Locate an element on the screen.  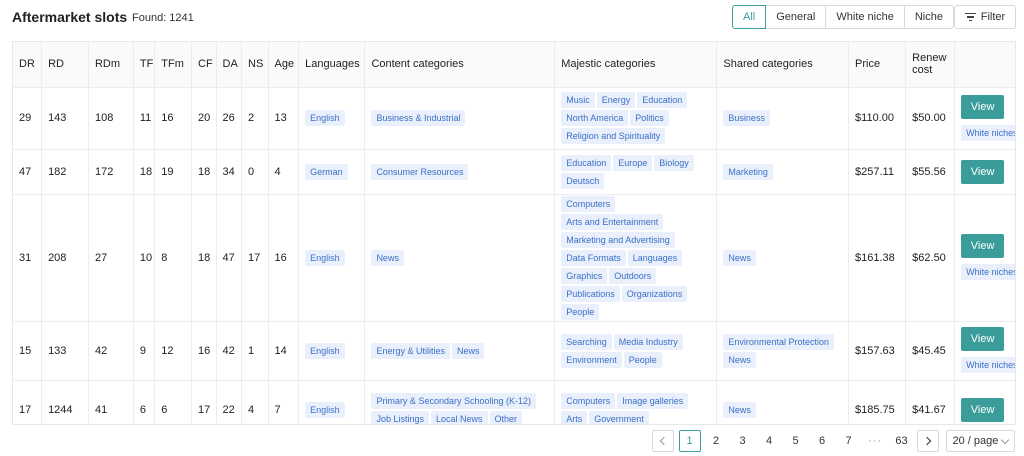
page-2: 2 is located at coordinates (716, 441).